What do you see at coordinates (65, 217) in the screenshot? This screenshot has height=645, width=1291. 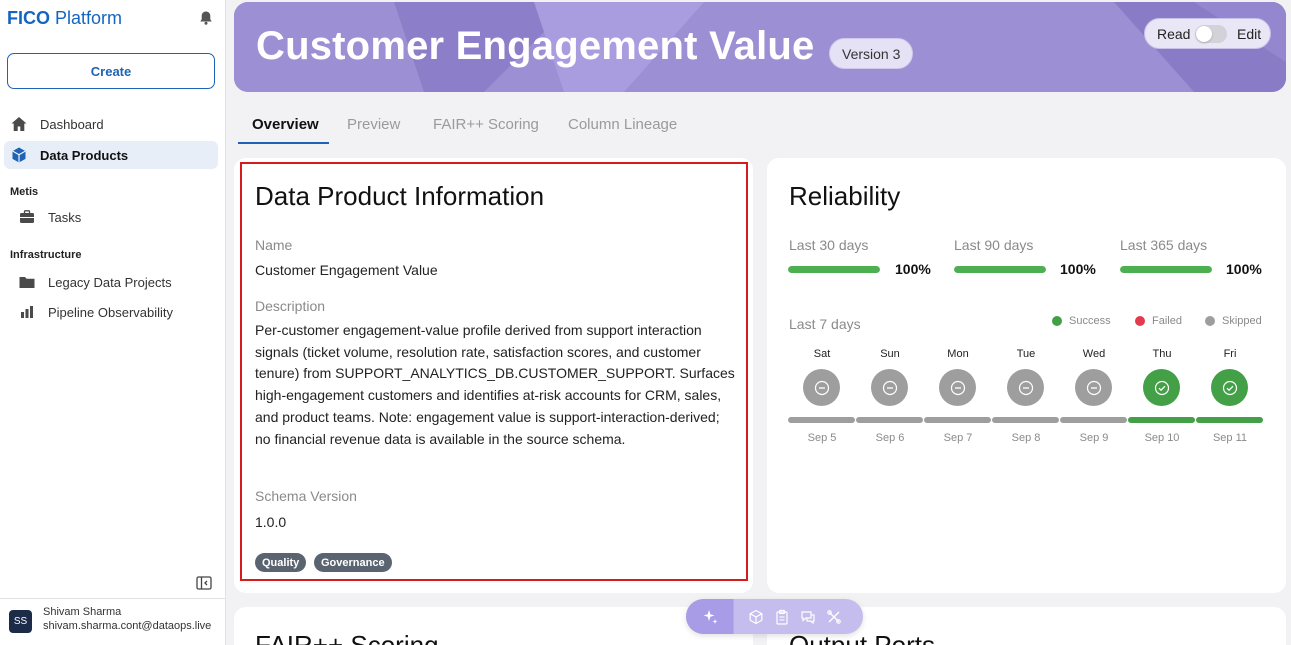 I see `sidebar-item-label: Tasks` at bounding box center [65, 217].